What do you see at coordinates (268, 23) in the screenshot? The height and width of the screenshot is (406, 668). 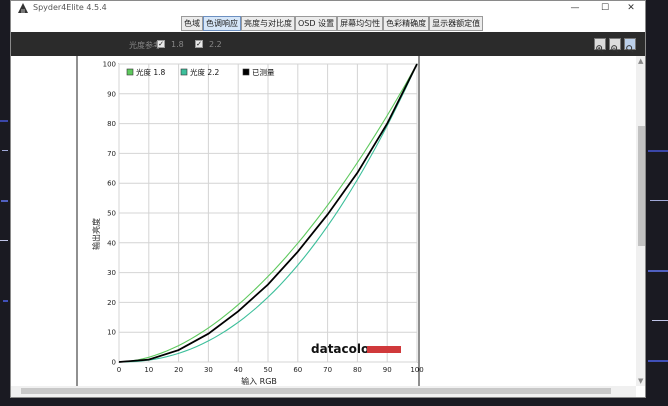 I see `tab-brightness-contrast: 亮度与对比度` at bounding box center [268, 23].